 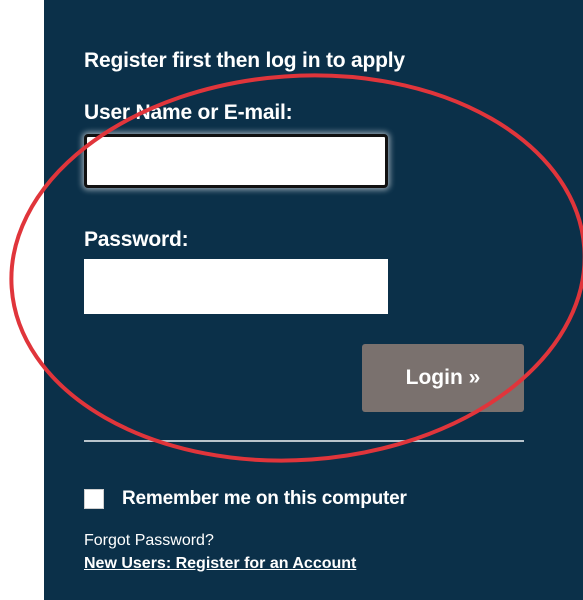 I want to click on remember-me-label: Remember me on this computer, so click(x=264, y=499).